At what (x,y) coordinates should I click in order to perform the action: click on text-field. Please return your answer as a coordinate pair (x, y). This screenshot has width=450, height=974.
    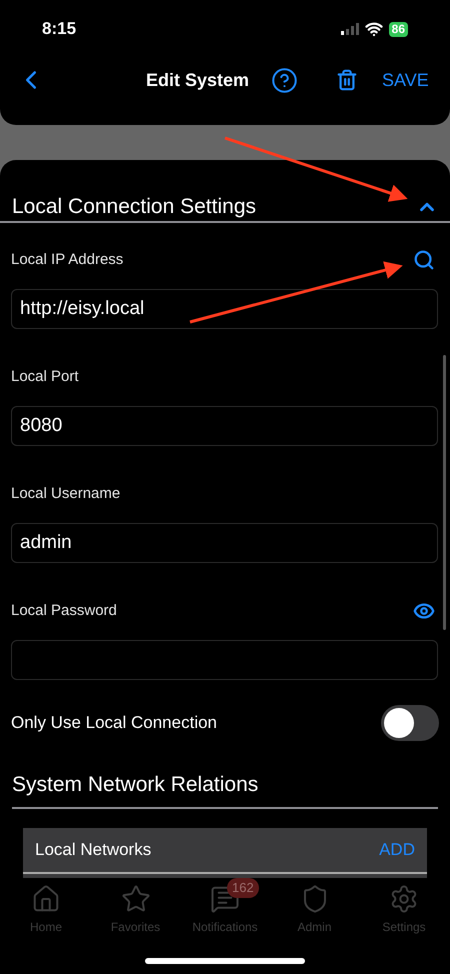
    Looking at the image, I should click on (224, 660).